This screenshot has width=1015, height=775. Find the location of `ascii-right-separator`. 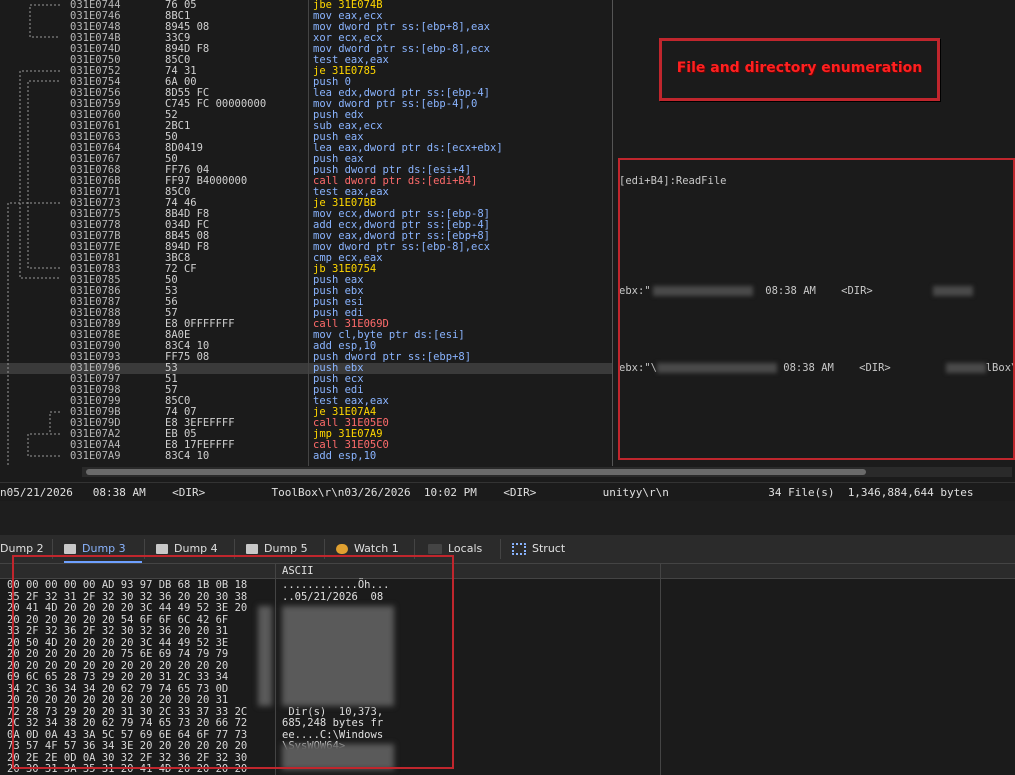

ascii-right-separator is located at coordinates (660, 669).